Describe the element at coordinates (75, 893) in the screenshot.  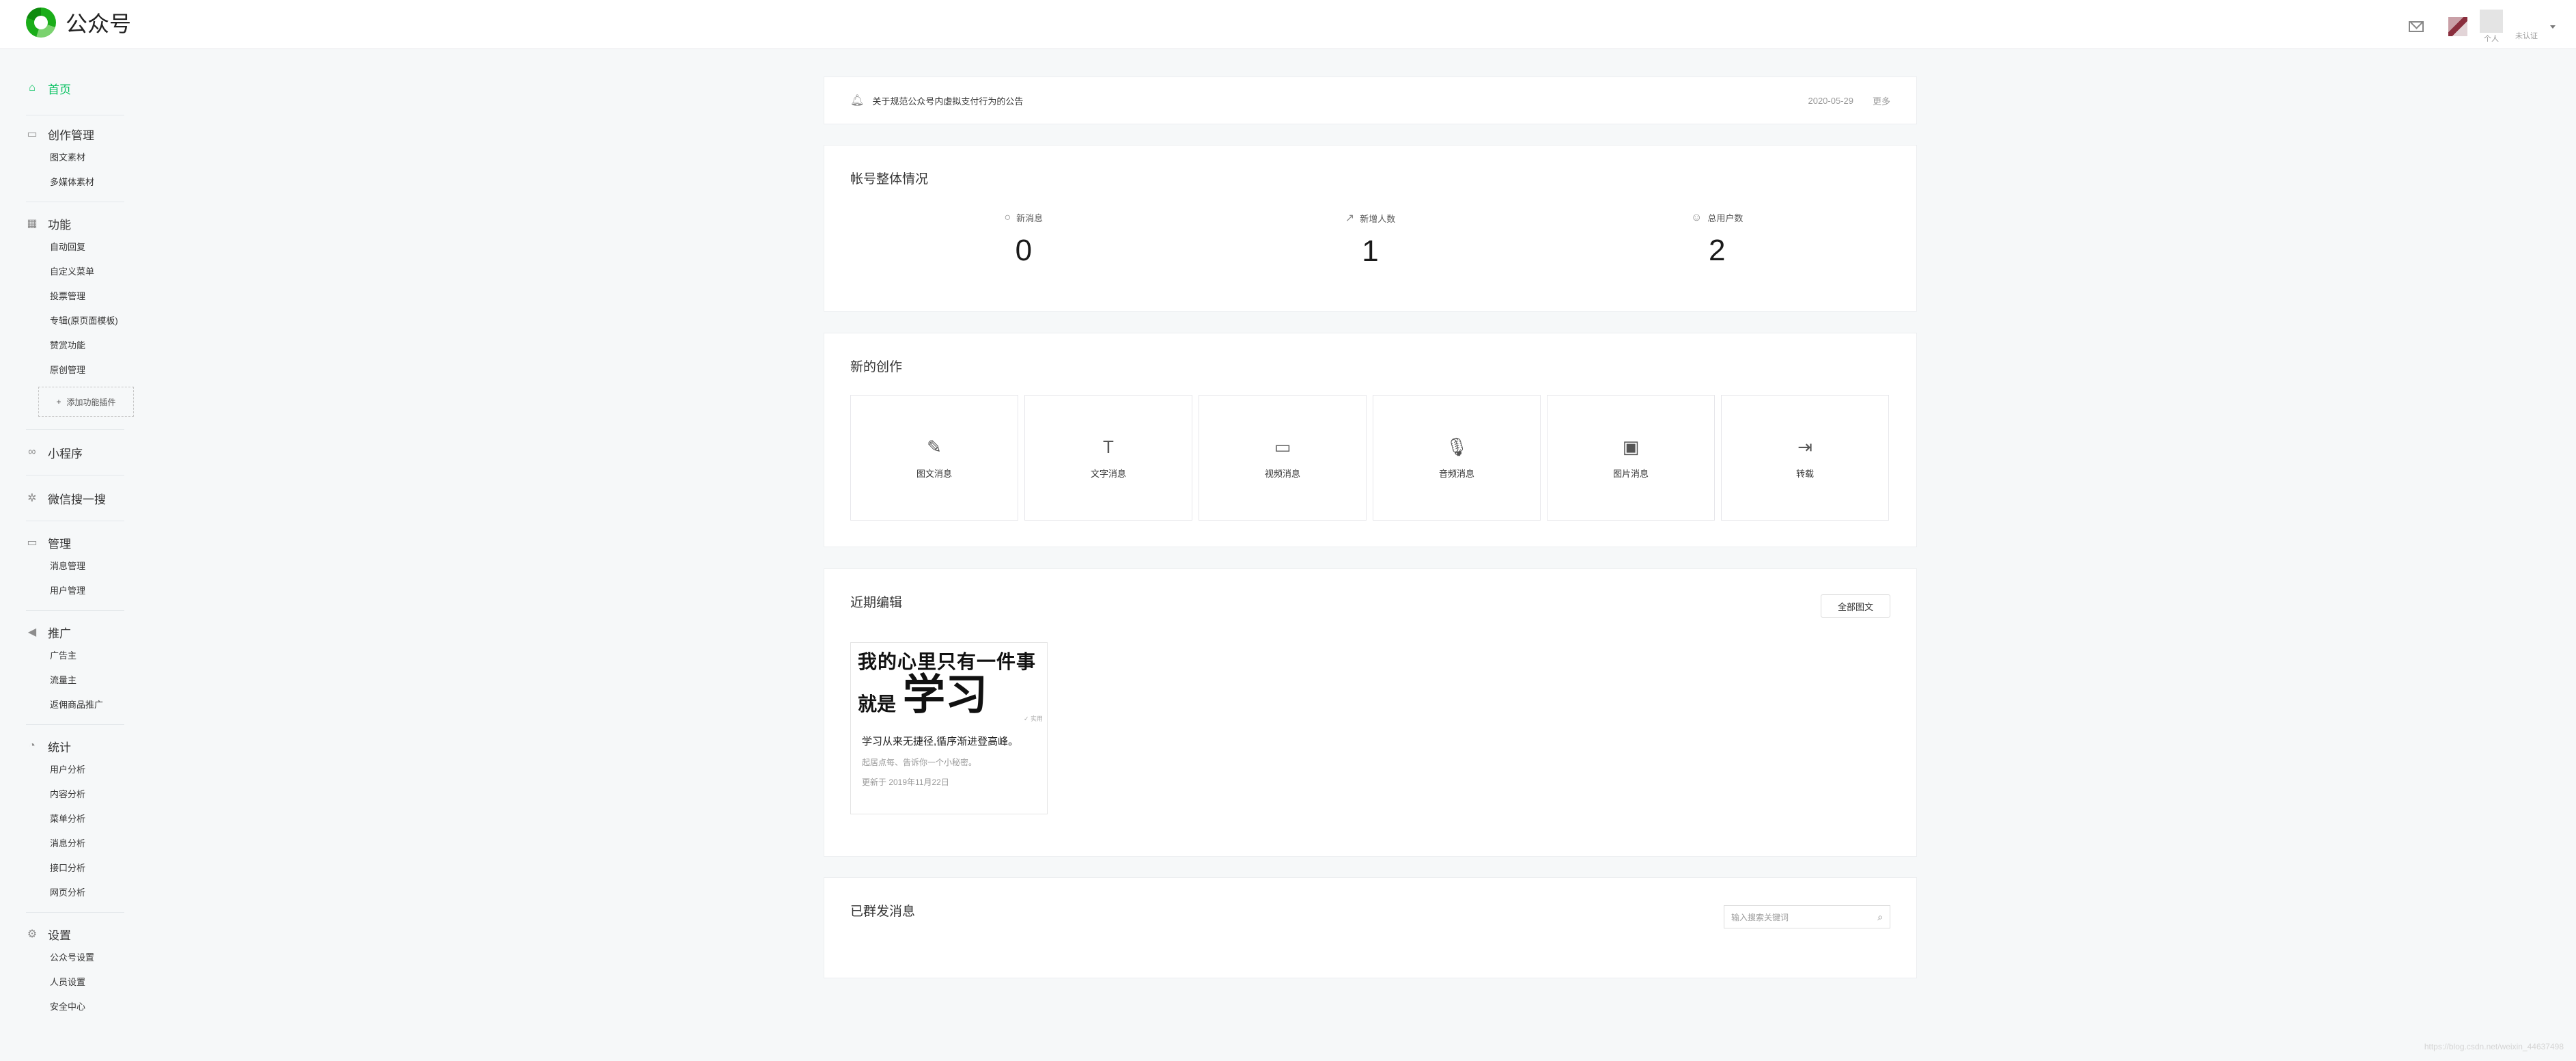
I see `sidebar-item-web-analysis: 网页分析` at that location.